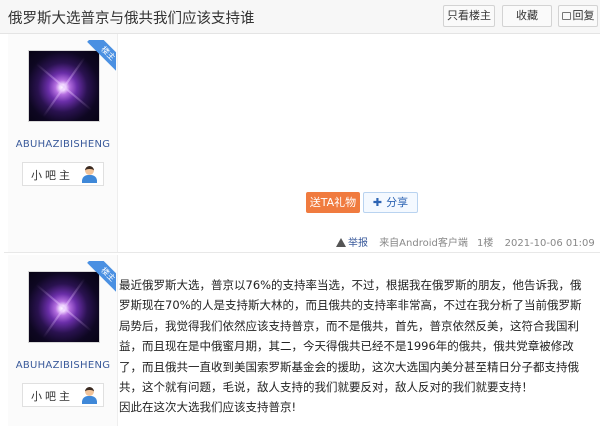  What do you see at coordinates (397, 202) in the screenshot?
I see `share-label: 分享` at bounding box center [397, 202].